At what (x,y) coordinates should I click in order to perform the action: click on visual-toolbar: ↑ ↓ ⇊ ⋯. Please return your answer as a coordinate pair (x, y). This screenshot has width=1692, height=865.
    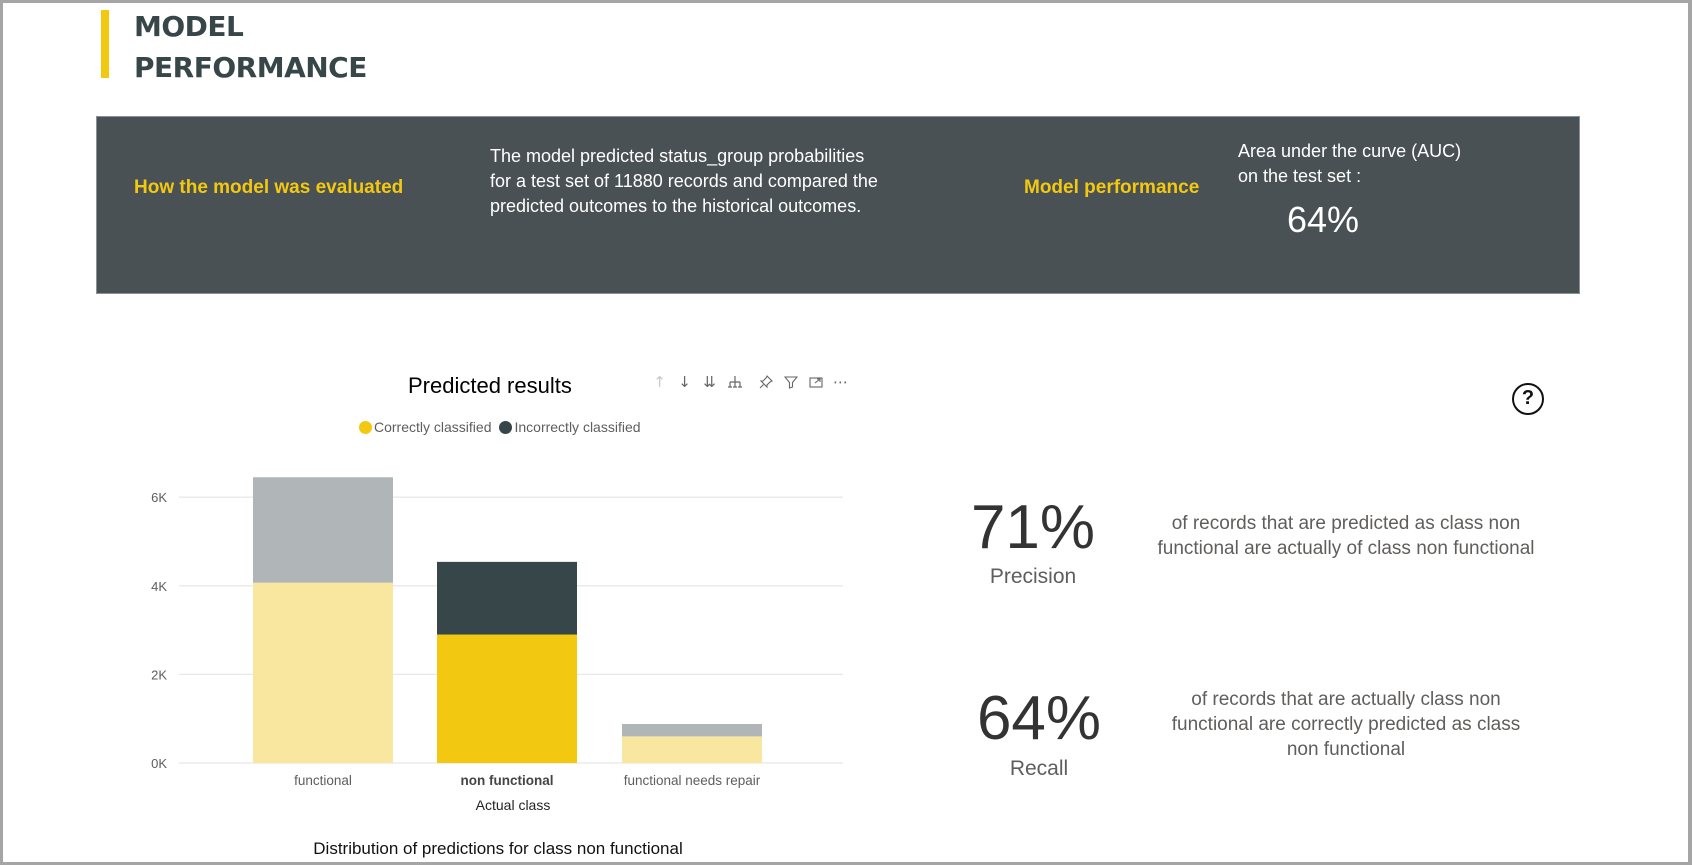
    Looking at the image, I should click on (750, 382).